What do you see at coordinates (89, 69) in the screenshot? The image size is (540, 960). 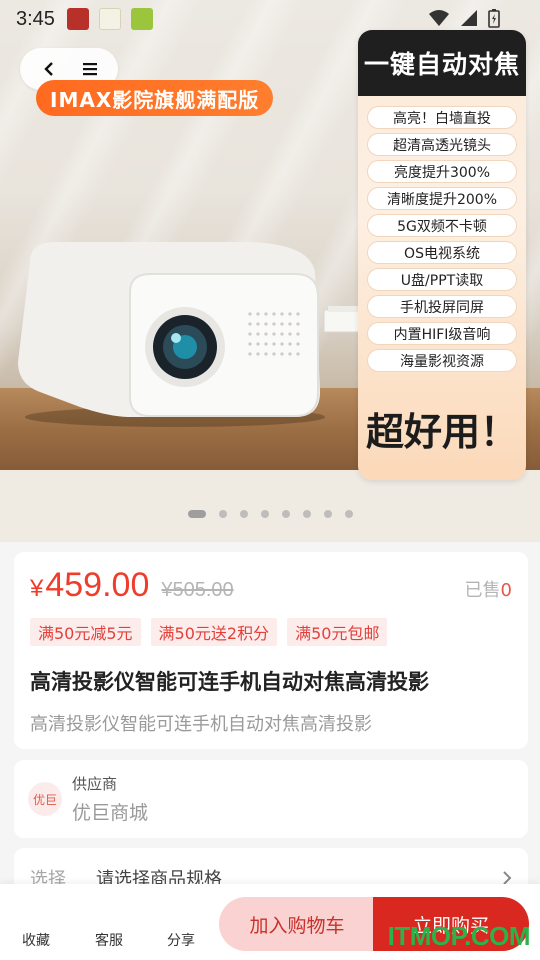 I see `menu-icon` at bounding box center [89, 69].